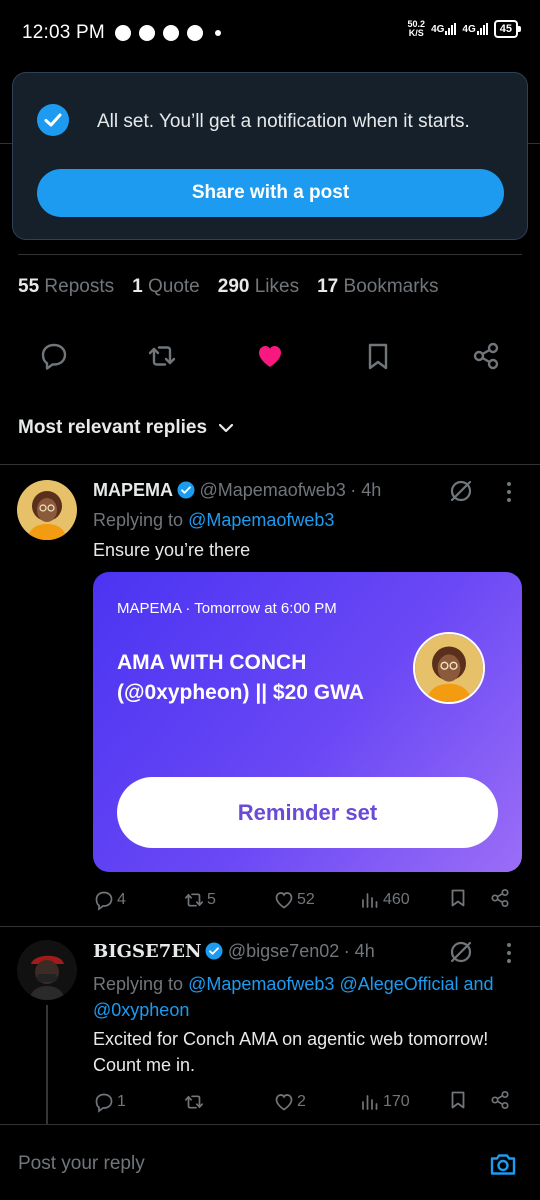  What do you see at coordinates (301, 1101) in the screenshot?
I see `like-count-value: 2` at bounding box center [301, 1101].